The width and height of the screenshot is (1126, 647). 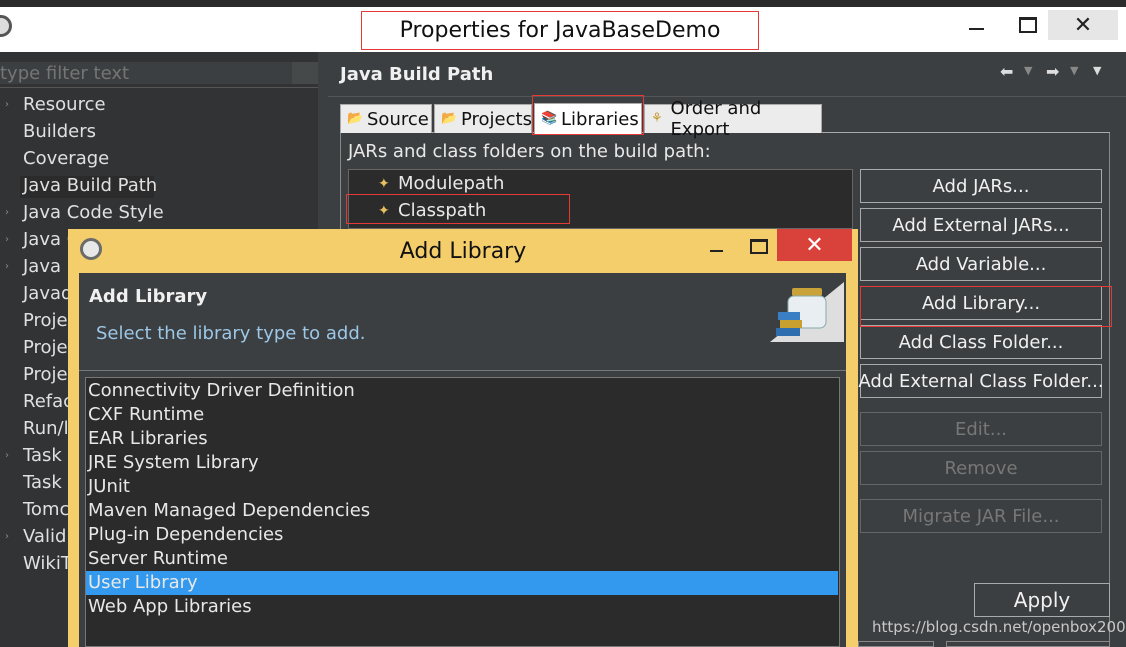 What do you see at coordinates (1042, 600) in the screenshot?
I see `apply-button: Apply` at bounding box center [1042, 600].